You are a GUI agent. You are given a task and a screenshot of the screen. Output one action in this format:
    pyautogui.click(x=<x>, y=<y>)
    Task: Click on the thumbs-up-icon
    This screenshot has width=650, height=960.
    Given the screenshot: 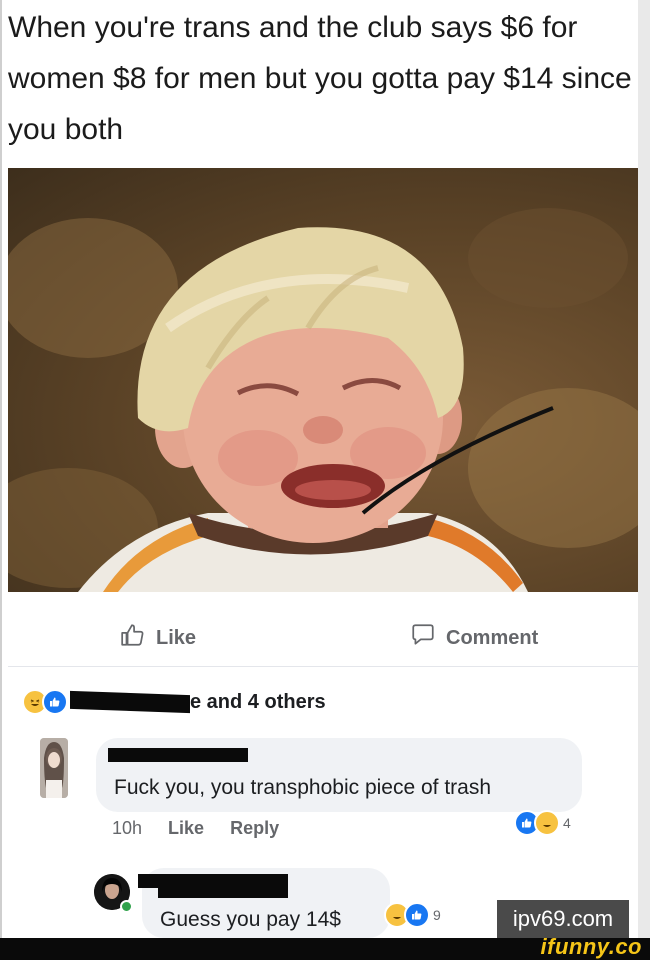 What is the action you would take?
    pyautogui.click(x=133, y=638)
    